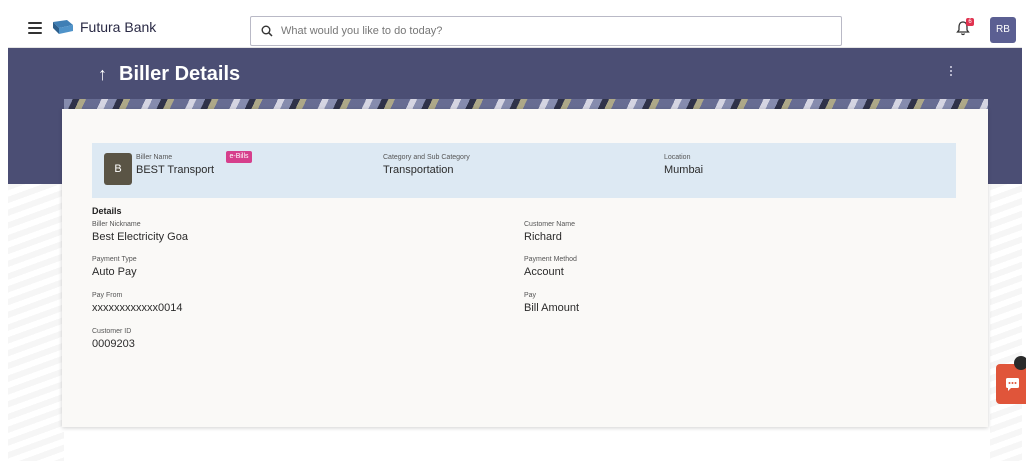 The image size is (1026, 461). I want to click on payment-type-label: Payment Type, so click(114, 259).